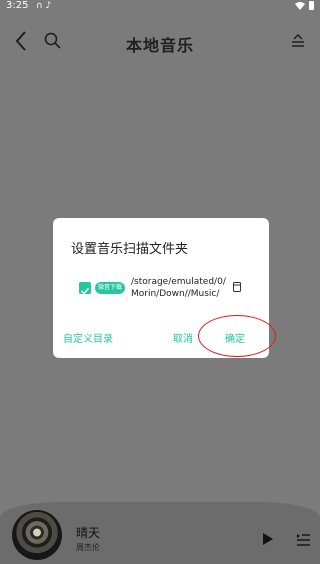 The height and width of the screenshot is (564, 320). What do you see at coordinates (268, 539) in the screenshot?
I see `play-icon` at bounding box center [268, 539].